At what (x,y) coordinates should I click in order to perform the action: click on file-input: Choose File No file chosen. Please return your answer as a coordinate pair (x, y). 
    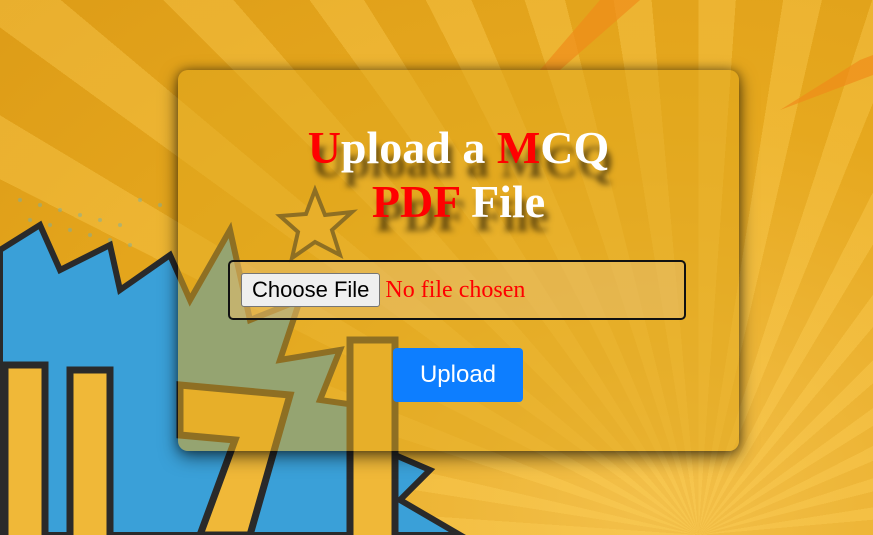
    Looking at the image, I should click on (457, 290).